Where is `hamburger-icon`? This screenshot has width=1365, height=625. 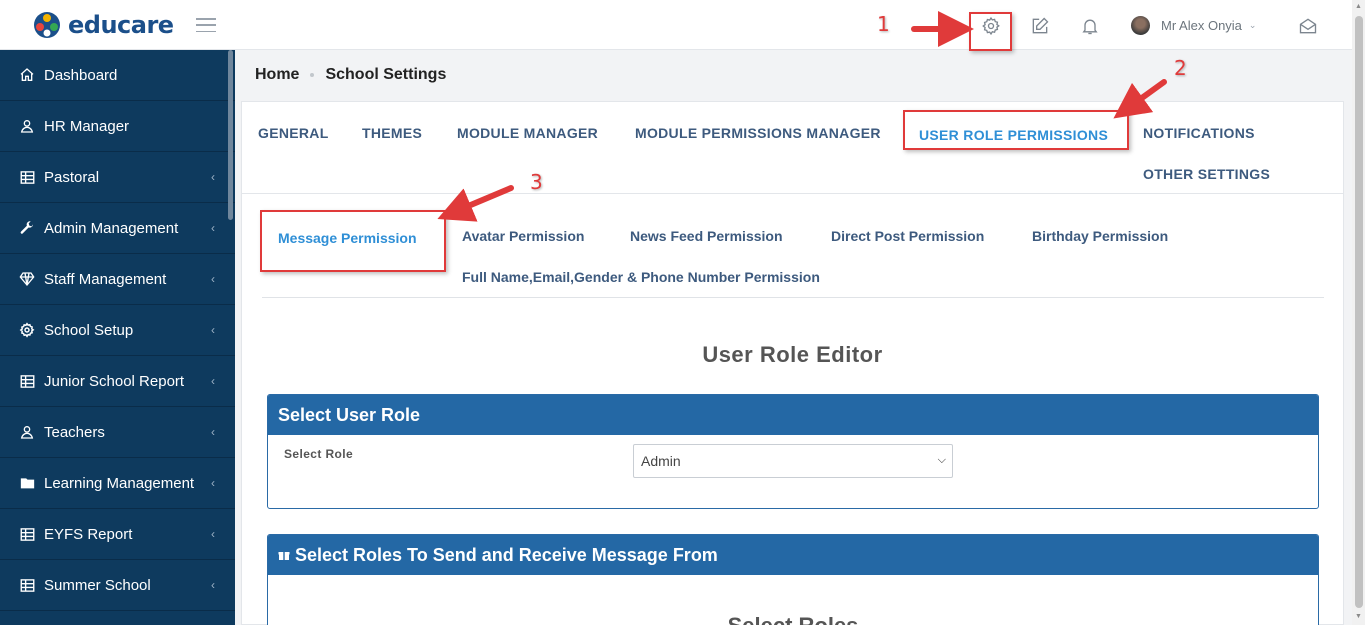 hamburger-icon is located at coordinates (206, 25).